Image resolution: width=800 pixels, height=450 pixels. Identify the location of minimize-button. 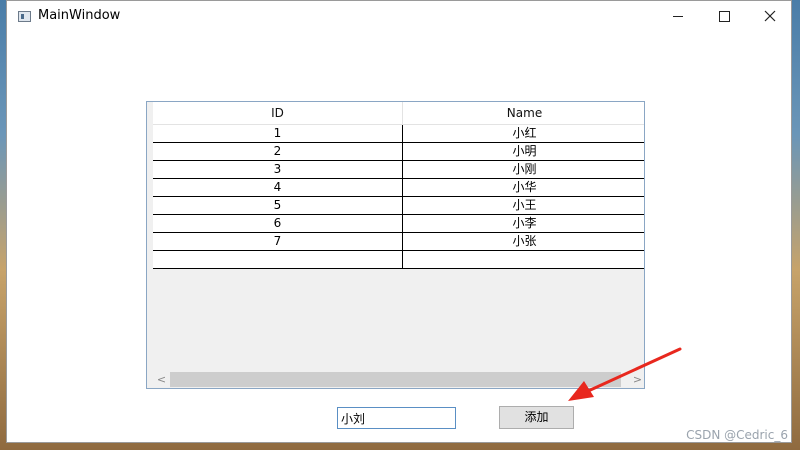
(678, 16).